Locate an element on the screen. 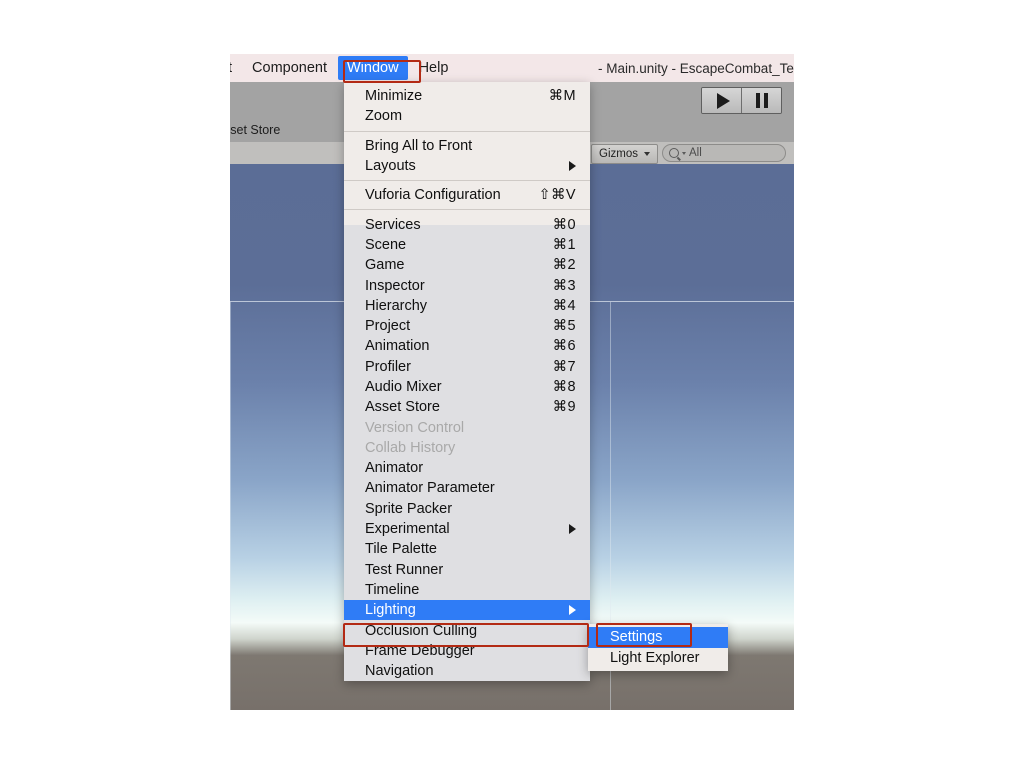 The height and width of the screenshot is (768, 1024). window-title-bar: - Main.unity - EscapeCombat_Te is located at coordinates (692, 68).